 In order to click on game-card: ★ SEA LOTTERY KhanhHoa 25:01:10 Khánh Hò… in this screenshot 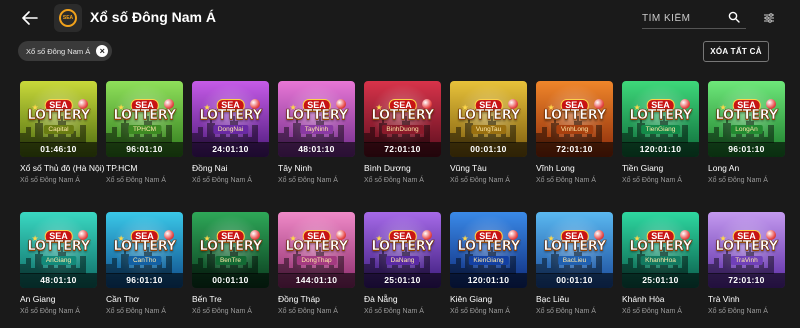, I will do `click(660, 270)`.